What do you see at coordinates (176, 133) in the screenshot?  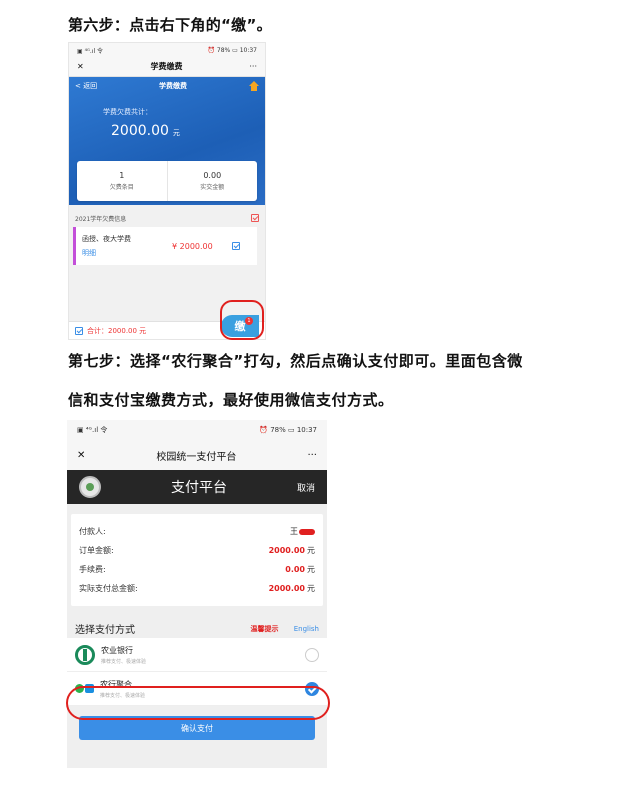 I see `owed-amount-unit: 元` at bounding box center [176, 133].